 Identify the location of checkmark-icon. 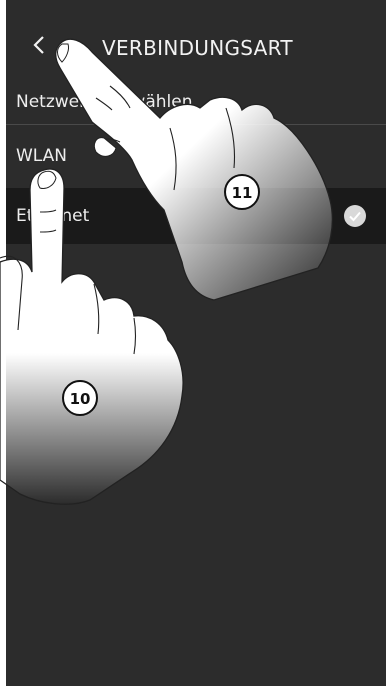
(355, 216).